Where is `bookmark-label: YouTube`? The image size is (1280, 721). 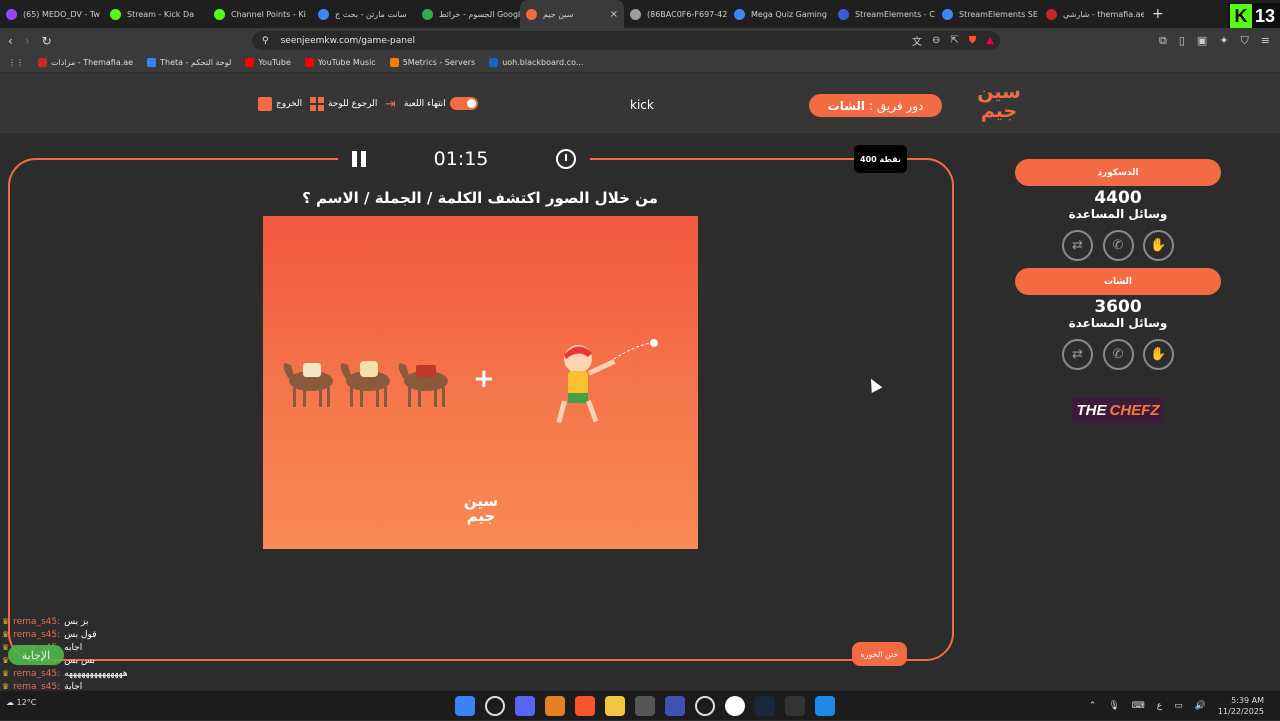
bookmark-label: YouTube is located at coordinates (274, 62).